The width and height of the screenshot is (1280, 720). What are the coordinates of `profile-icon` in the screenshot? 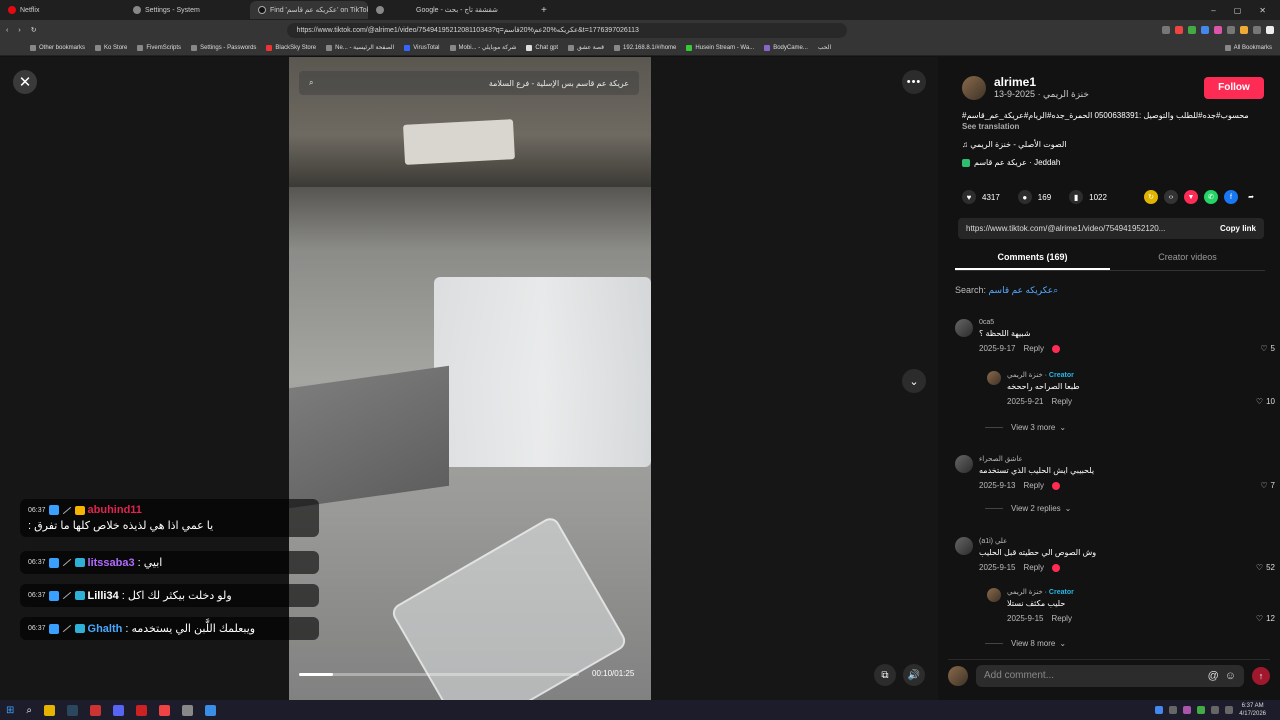 It's located at (1270, 30).